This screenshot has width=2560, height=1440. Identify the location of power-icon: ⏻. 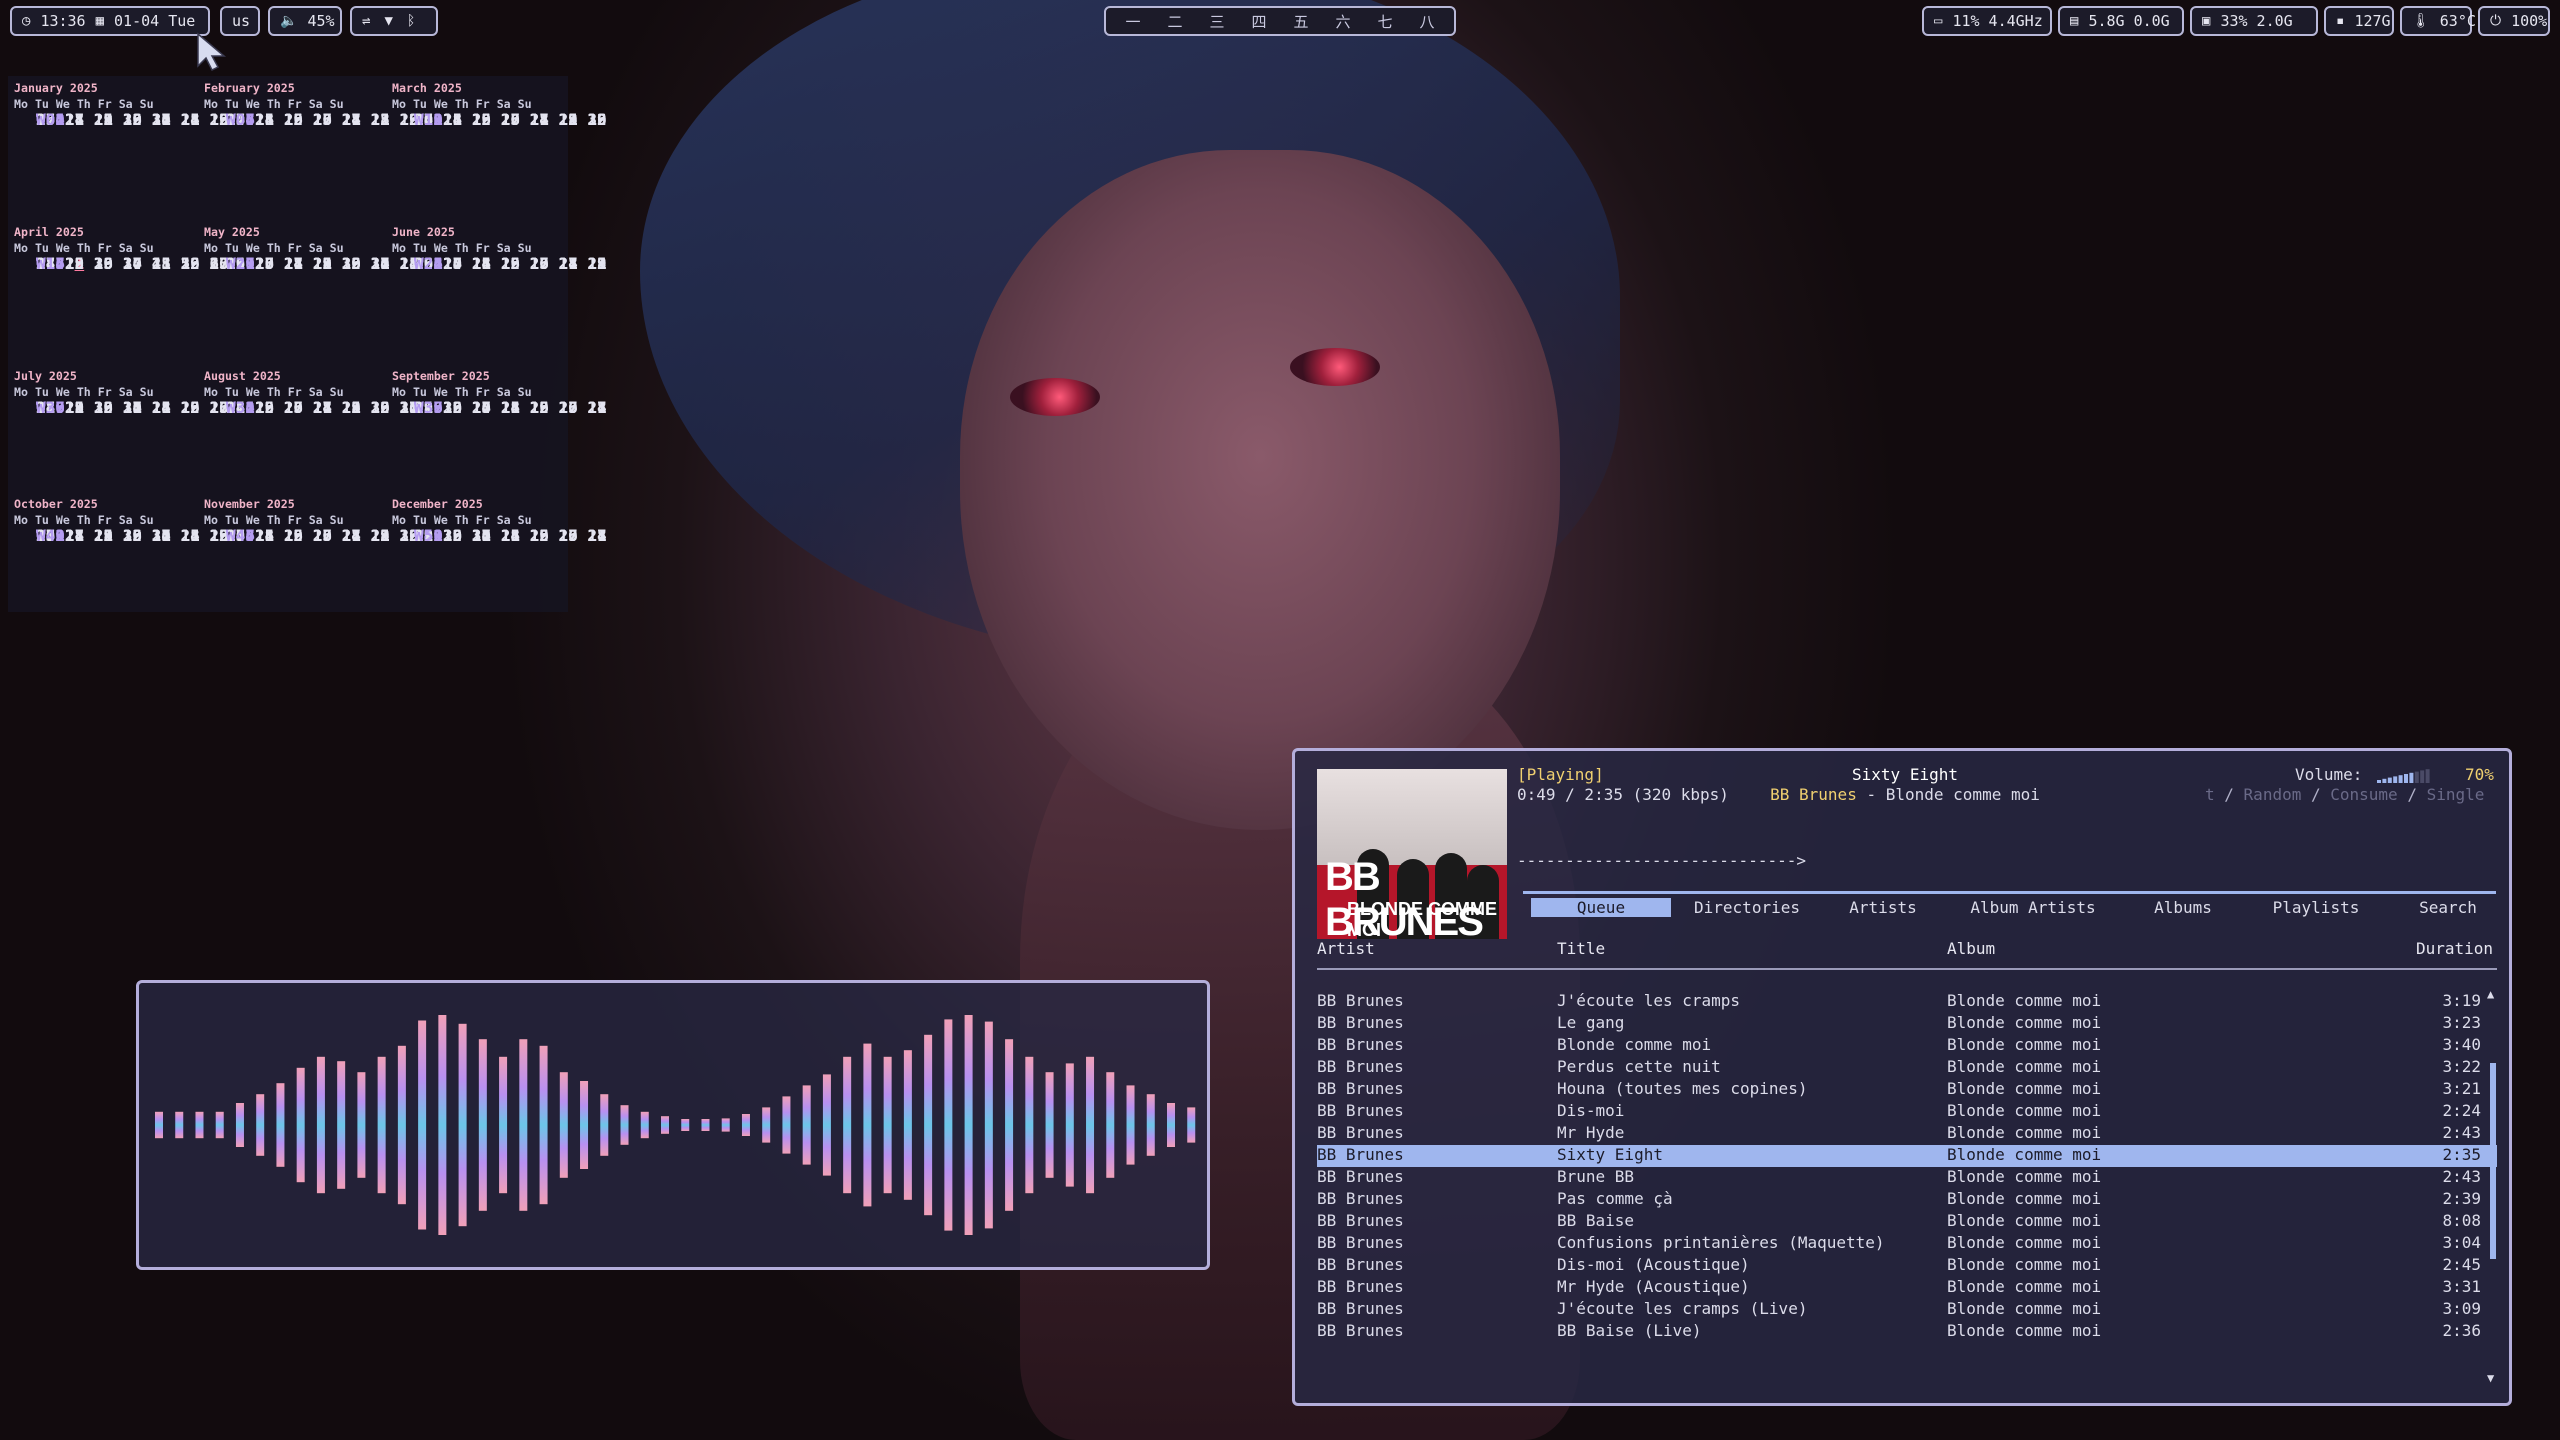
(2496, 21).